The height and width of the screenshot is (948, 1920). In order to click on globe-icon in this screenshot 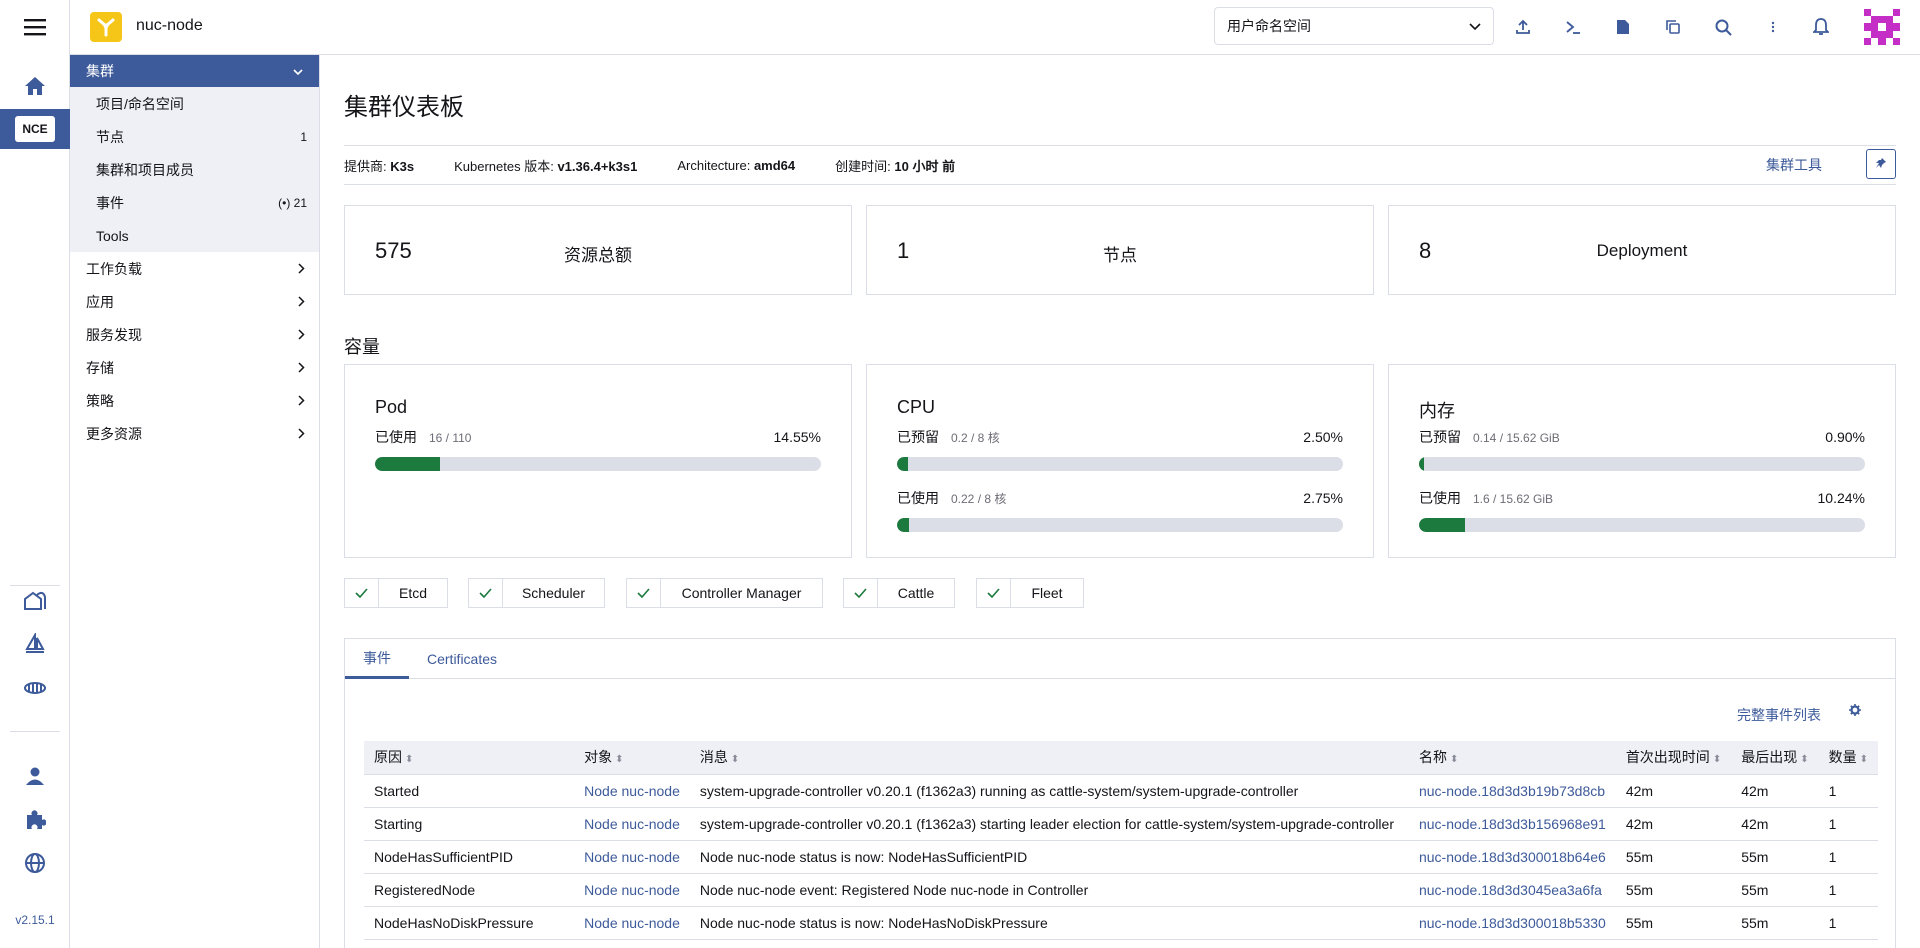, I will do `click(35, 863)`.